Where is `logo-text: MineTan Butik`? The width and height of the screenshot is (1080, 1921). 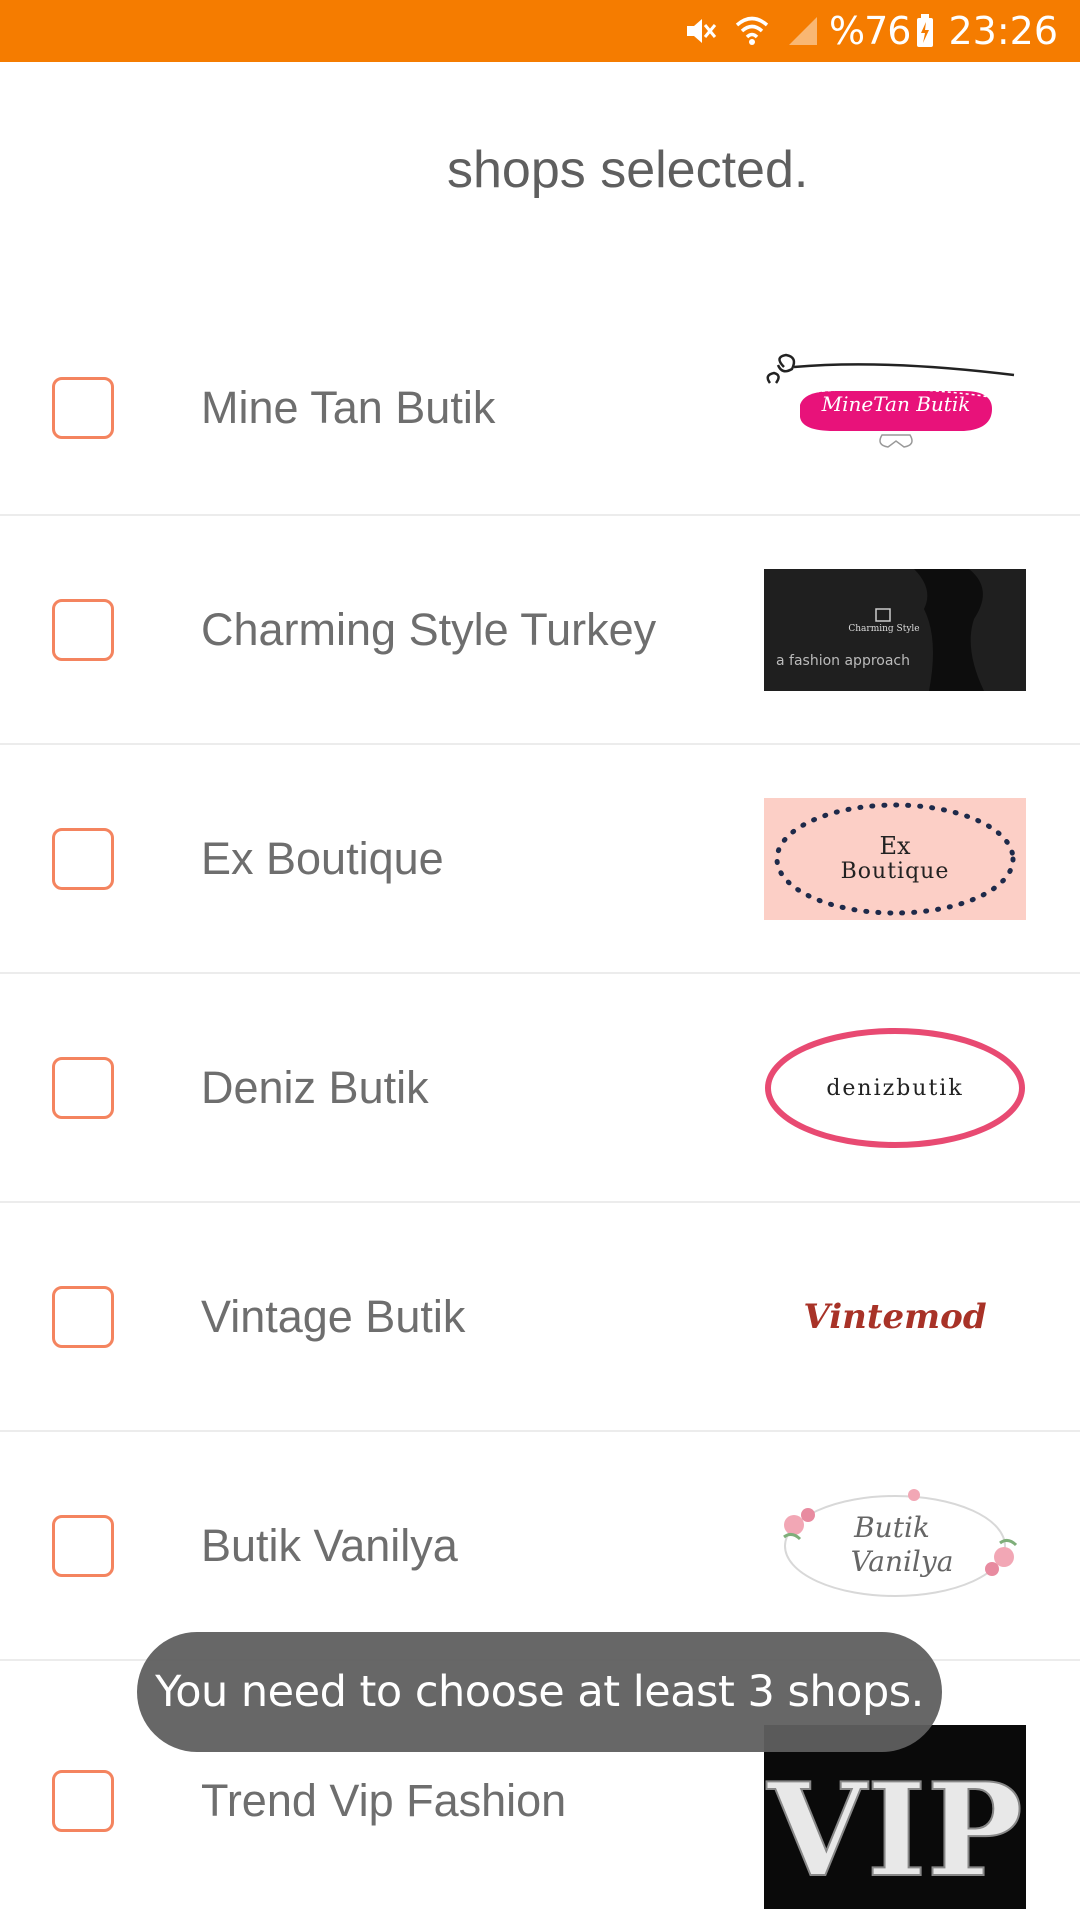 logo-text: MineTan Butik is located at coordinates (896, 404).